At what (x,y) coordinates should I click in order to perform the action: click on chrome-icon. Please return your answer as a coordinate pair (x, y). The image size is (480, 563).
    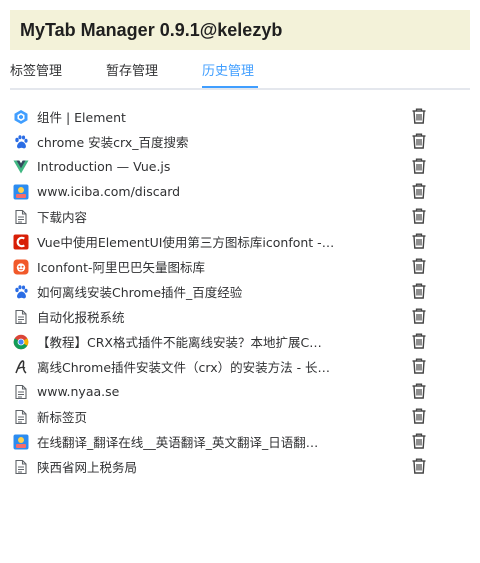
    Looking at the image, I should click on (21, 342).